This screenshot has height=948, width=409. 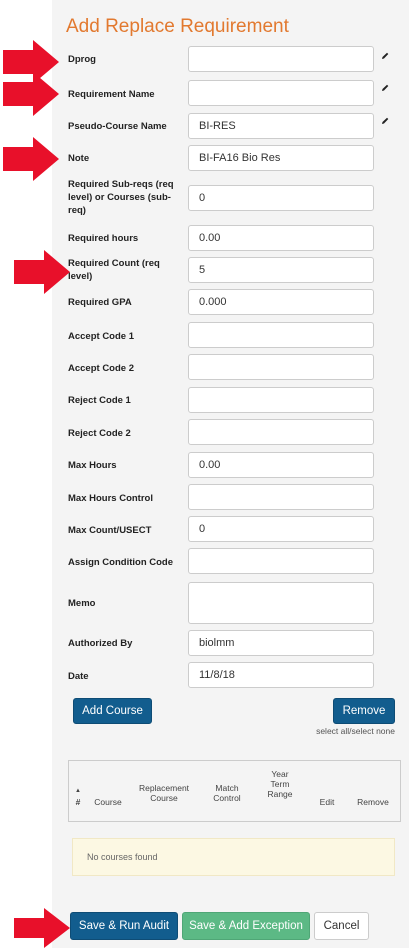 I want to click on label-authorized-by: Authorized By, so click(x=100, y=643).